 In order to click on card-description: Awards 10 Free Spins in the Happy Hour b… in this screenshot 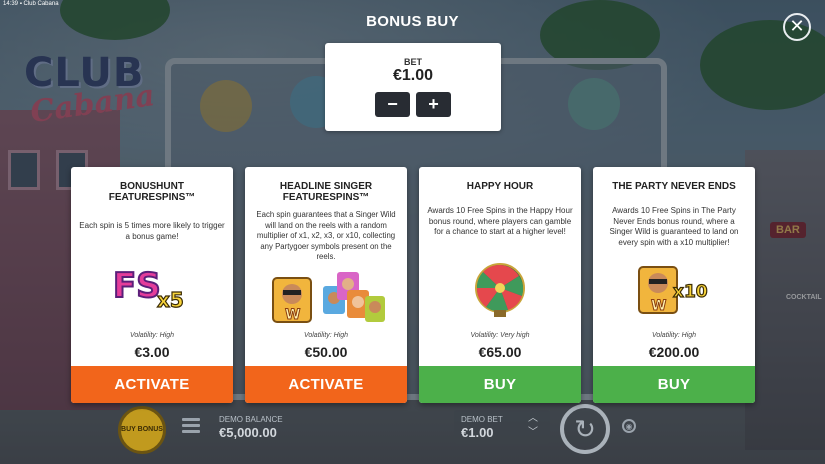, I will do `click(500, 221)`.